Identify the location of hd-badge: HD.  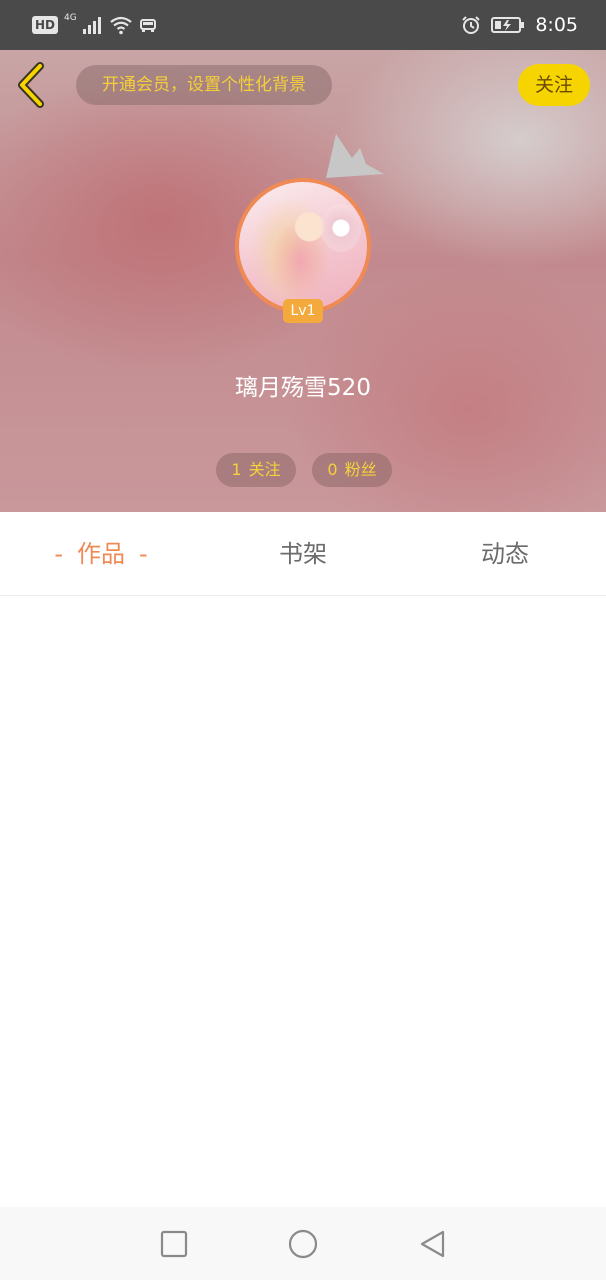
(45, 25).